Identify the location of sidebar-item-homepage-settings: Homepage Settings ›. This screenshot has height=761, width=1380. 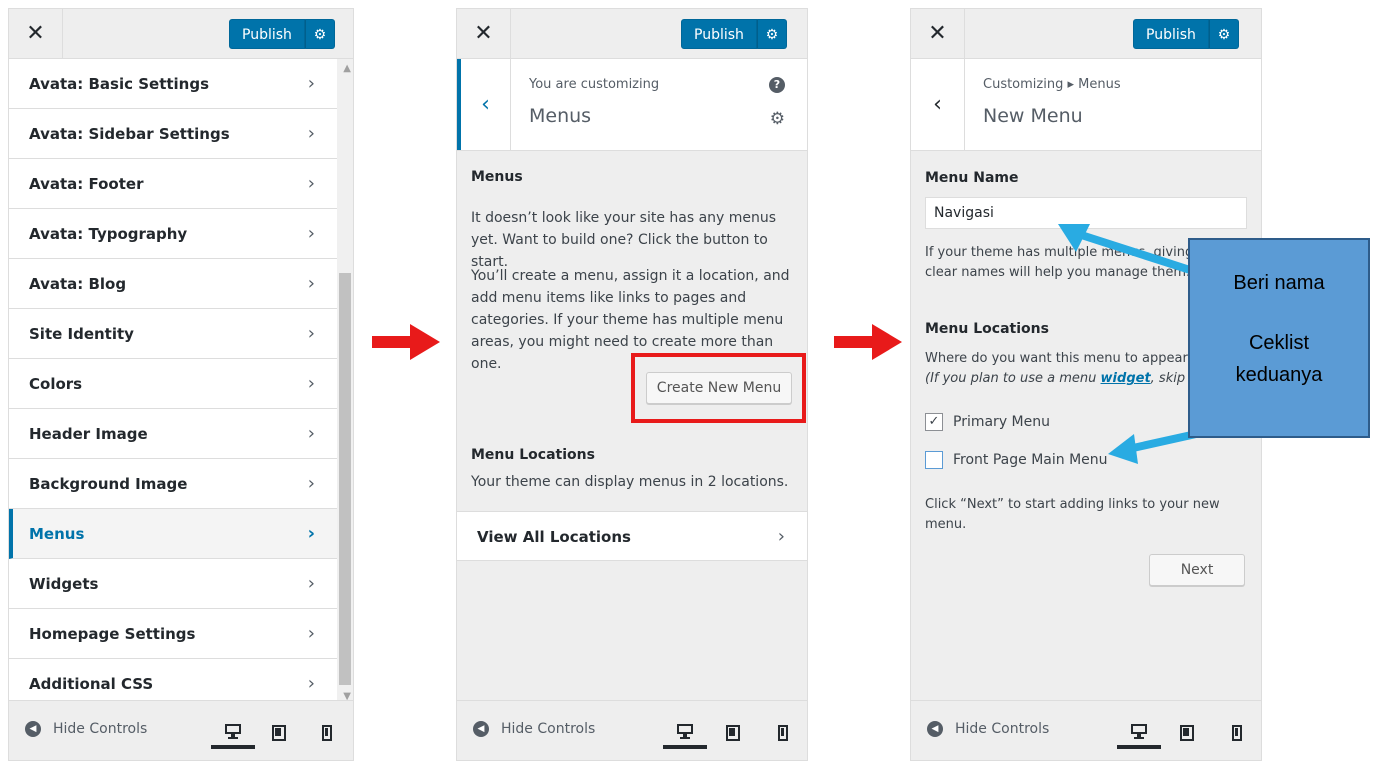
(173, 634).